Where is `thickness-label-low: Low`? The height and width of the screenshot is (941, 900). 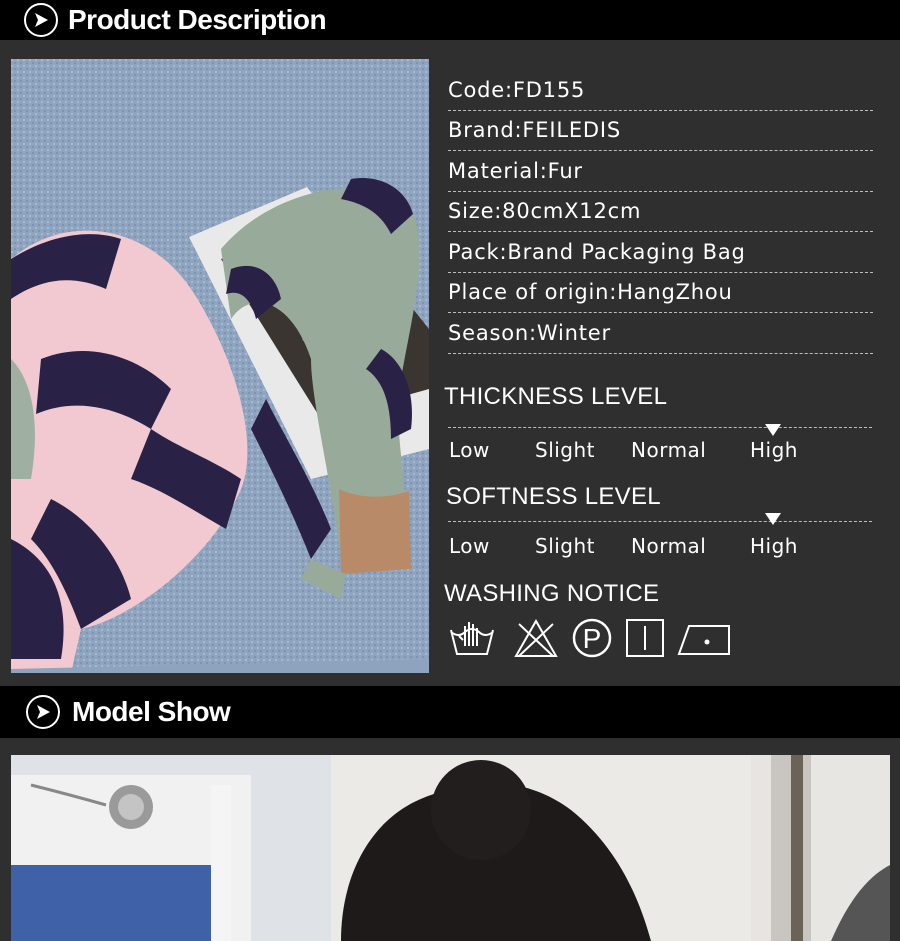
thickness-label-low: Low is located at coordinates (469, 450).